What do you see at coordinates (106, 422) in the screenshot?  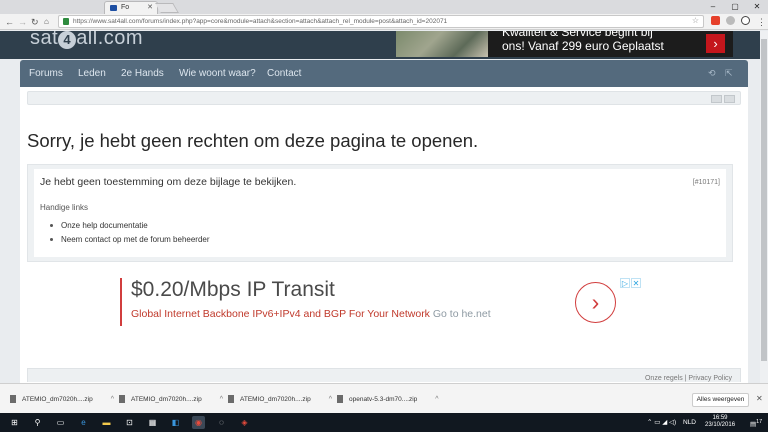 I see `file-explorer-icon: ▬` at bounding box center [106, 422].